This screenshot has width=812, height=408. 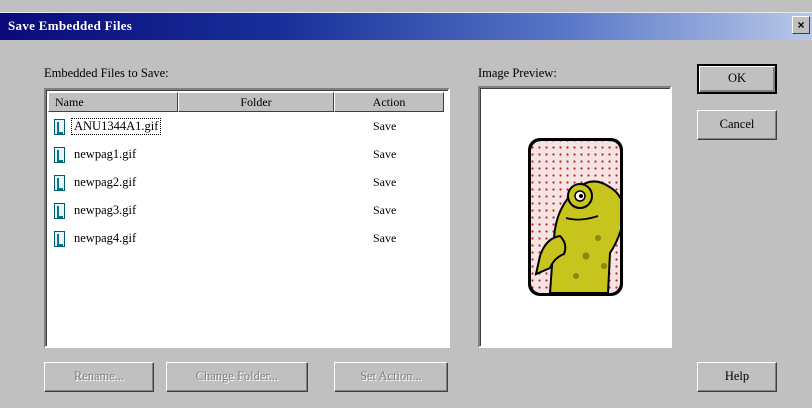 What do you see at coordinates (105, 182) in the screenshot?
I see `file-name: newpag2.gif` at bounding box center [105, 182].